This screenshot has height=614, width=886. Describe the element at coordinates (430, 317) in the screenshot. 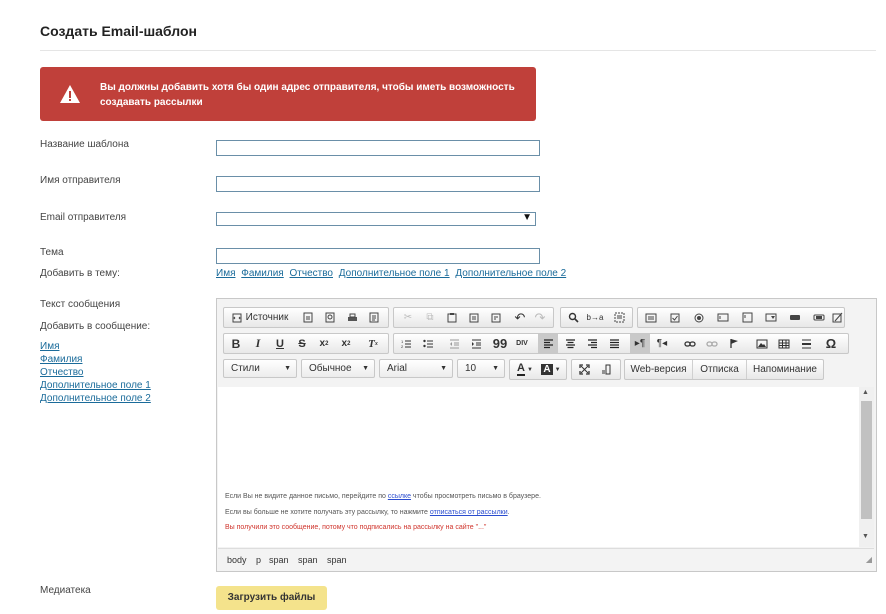

I see `copy-icon: ⧉` at that location.